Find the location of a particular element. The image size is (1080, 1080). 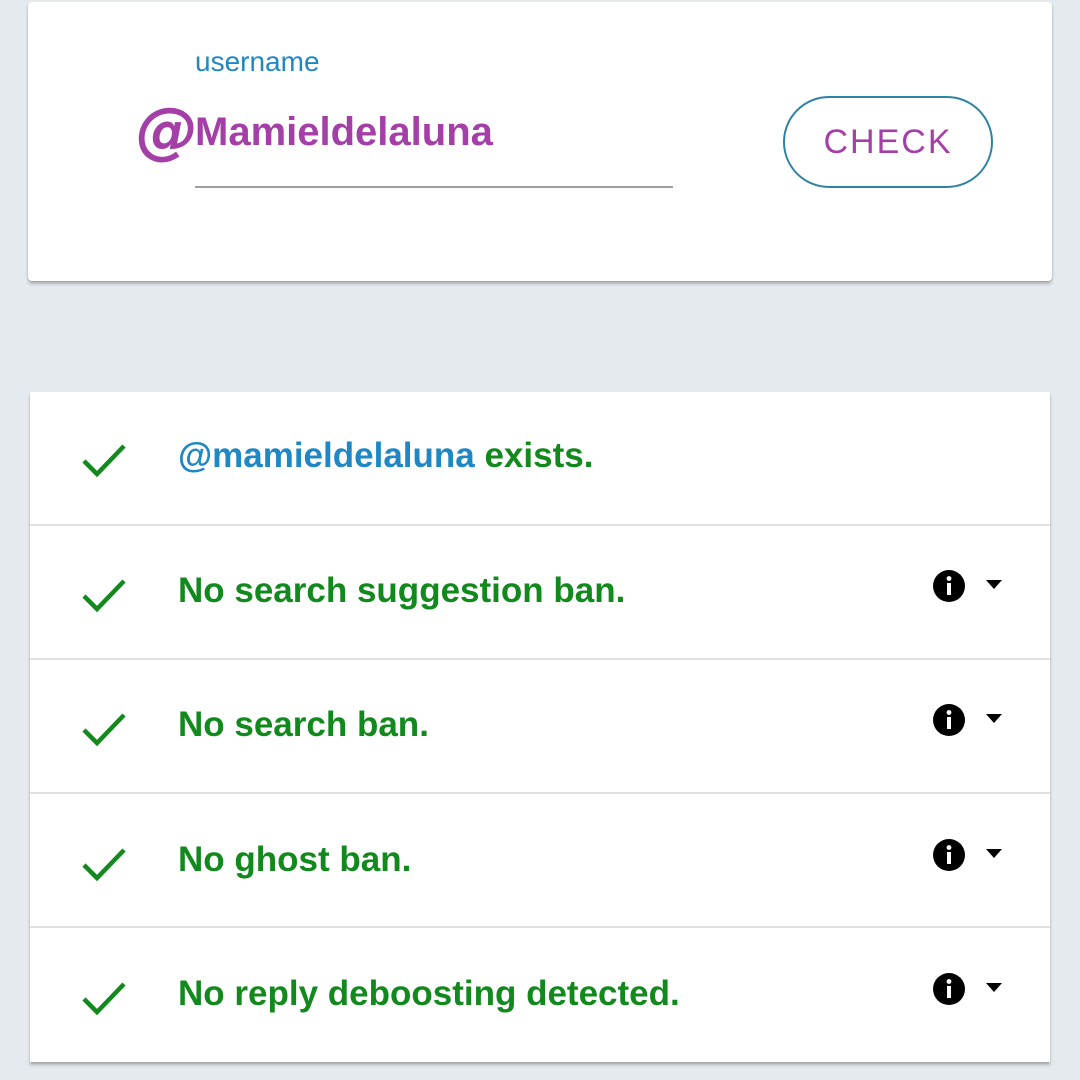

result-label: No search ban. is located at coordinates (303, 724).